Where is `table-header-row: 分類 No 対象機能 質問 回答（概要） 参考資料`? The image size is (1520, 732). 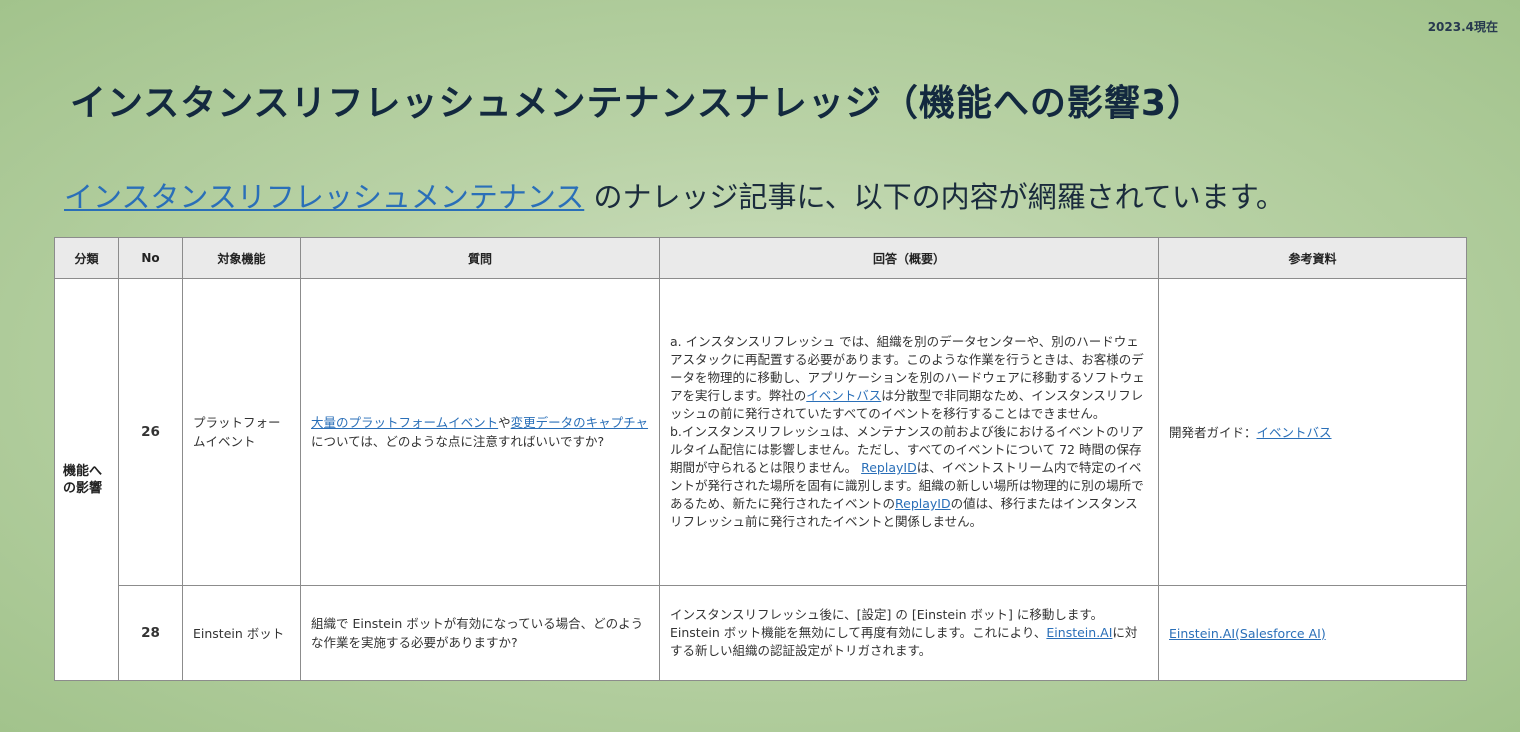
table-header-row: 分類 No 対象機能 質問 回答（概要） 参考資料 is located at coordinates (760, 258).